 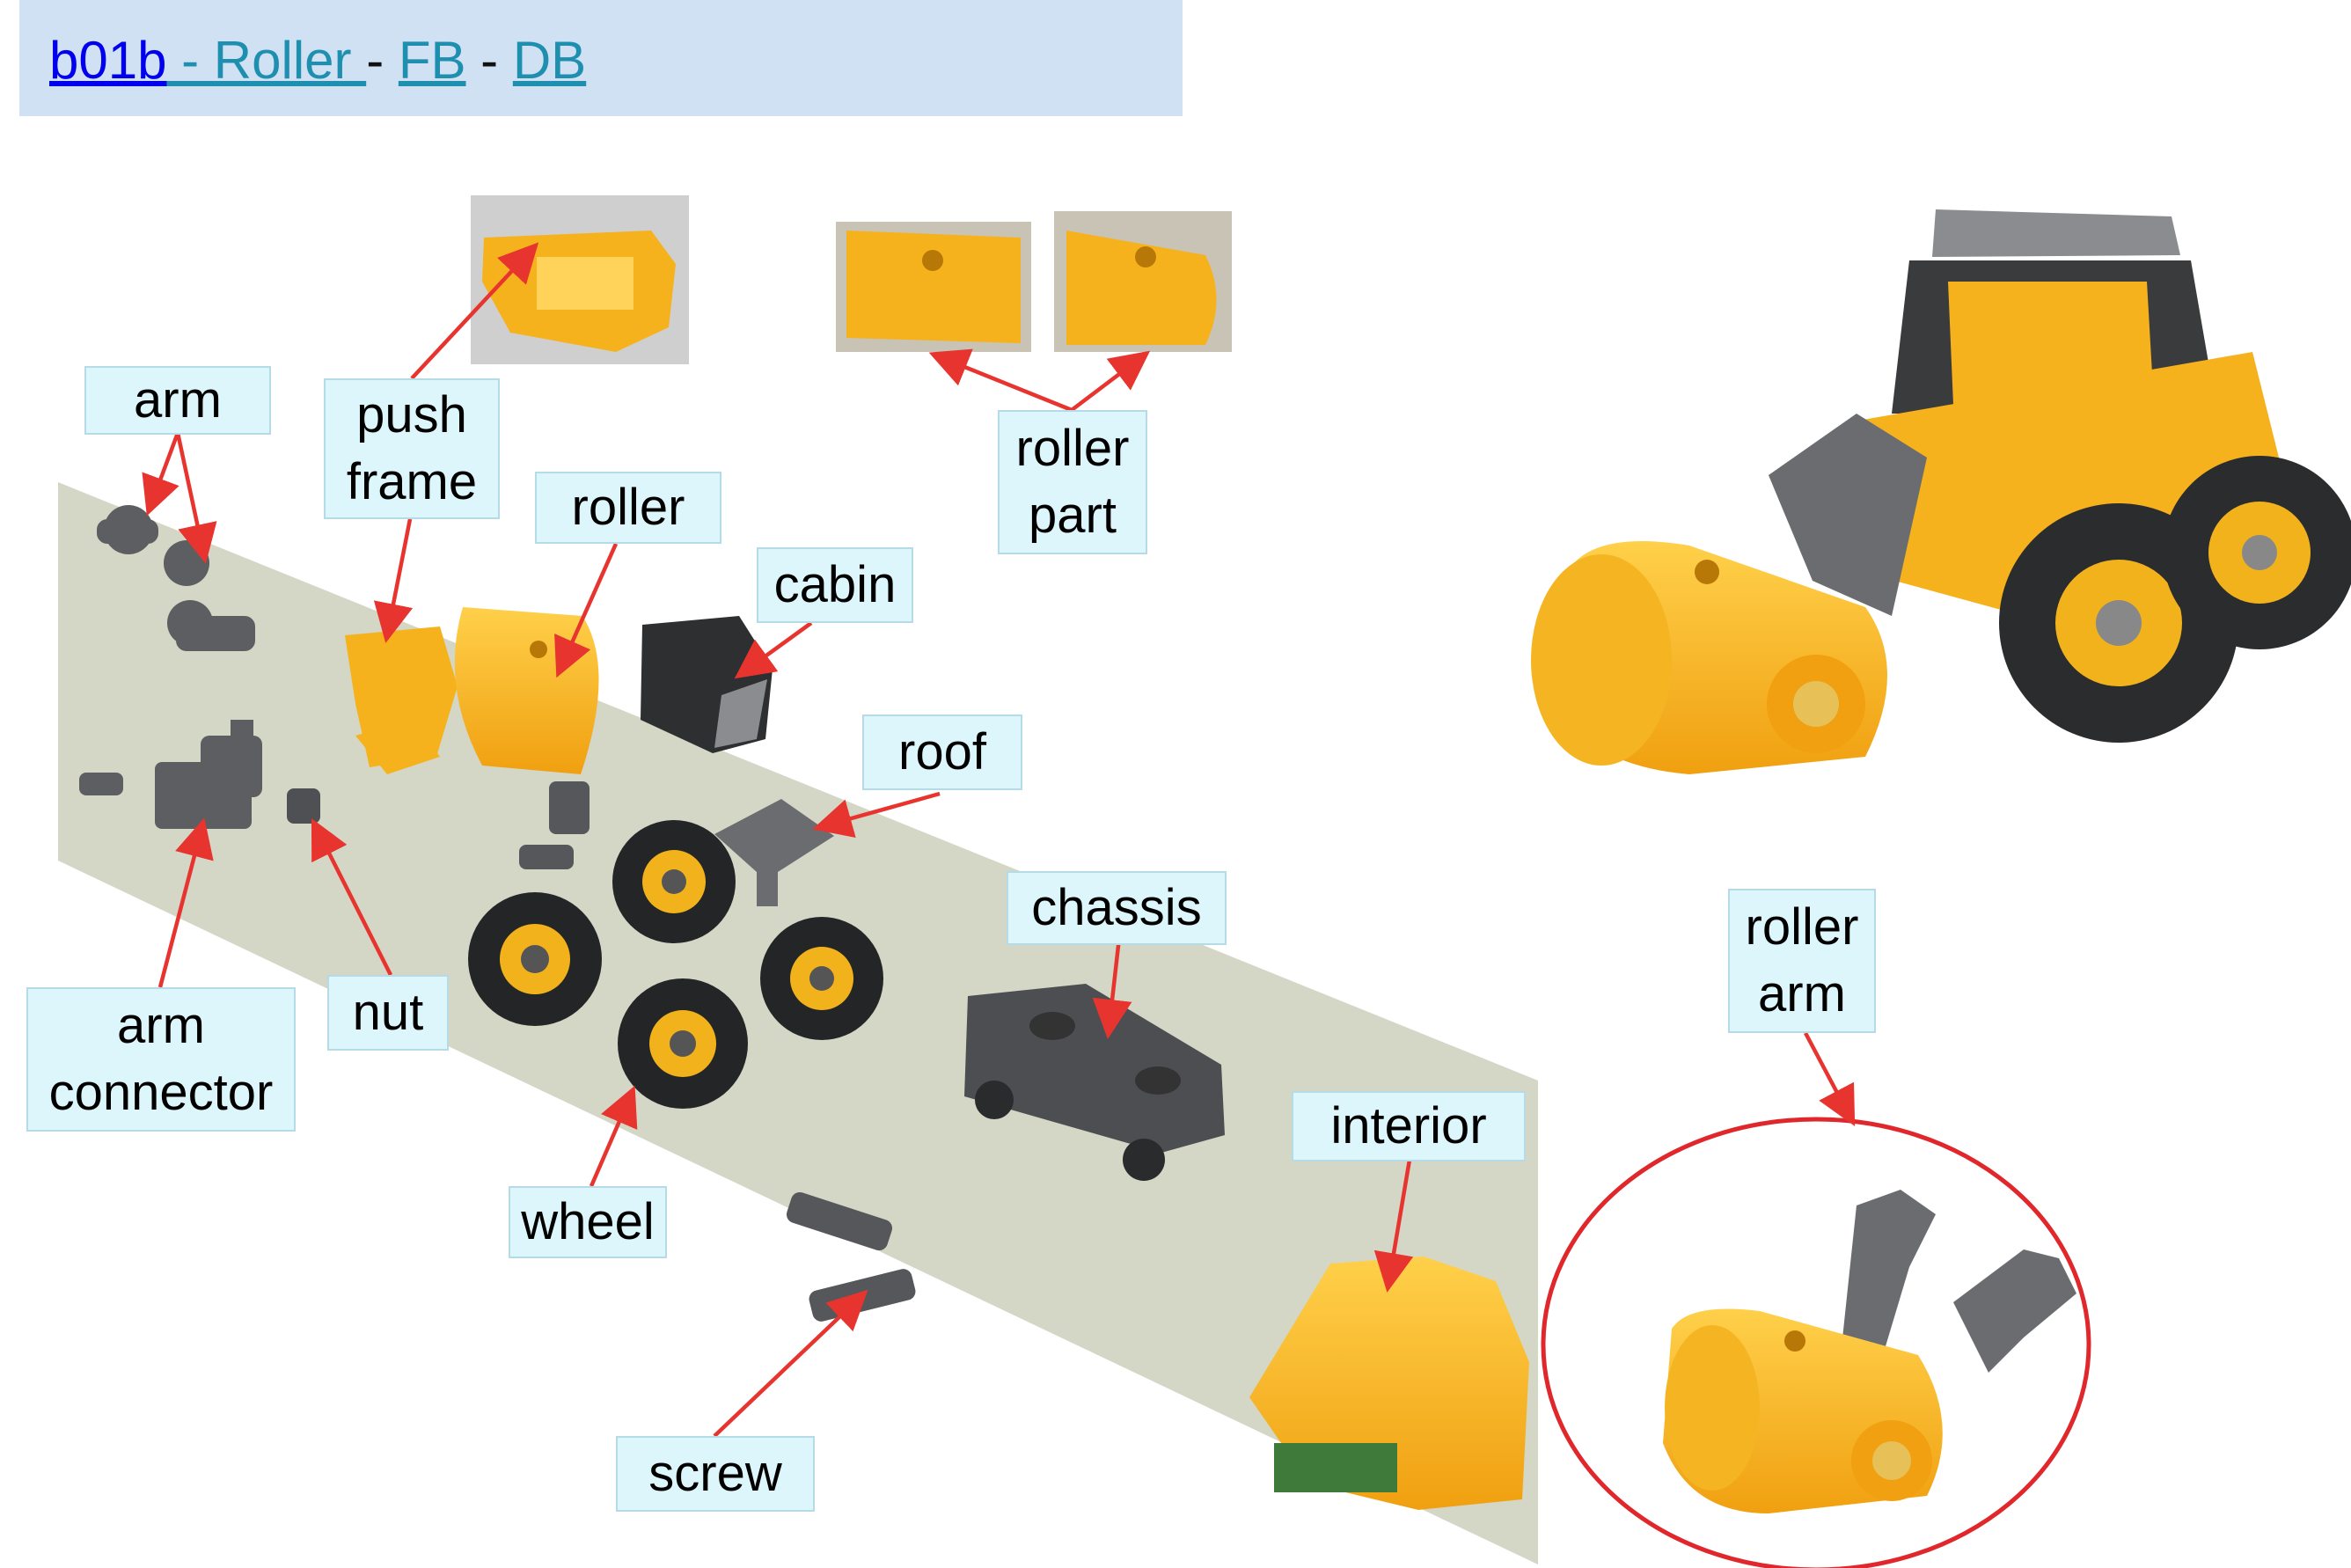 I want to click on label-roller-part: roller part, so click(x=1072, y=482).